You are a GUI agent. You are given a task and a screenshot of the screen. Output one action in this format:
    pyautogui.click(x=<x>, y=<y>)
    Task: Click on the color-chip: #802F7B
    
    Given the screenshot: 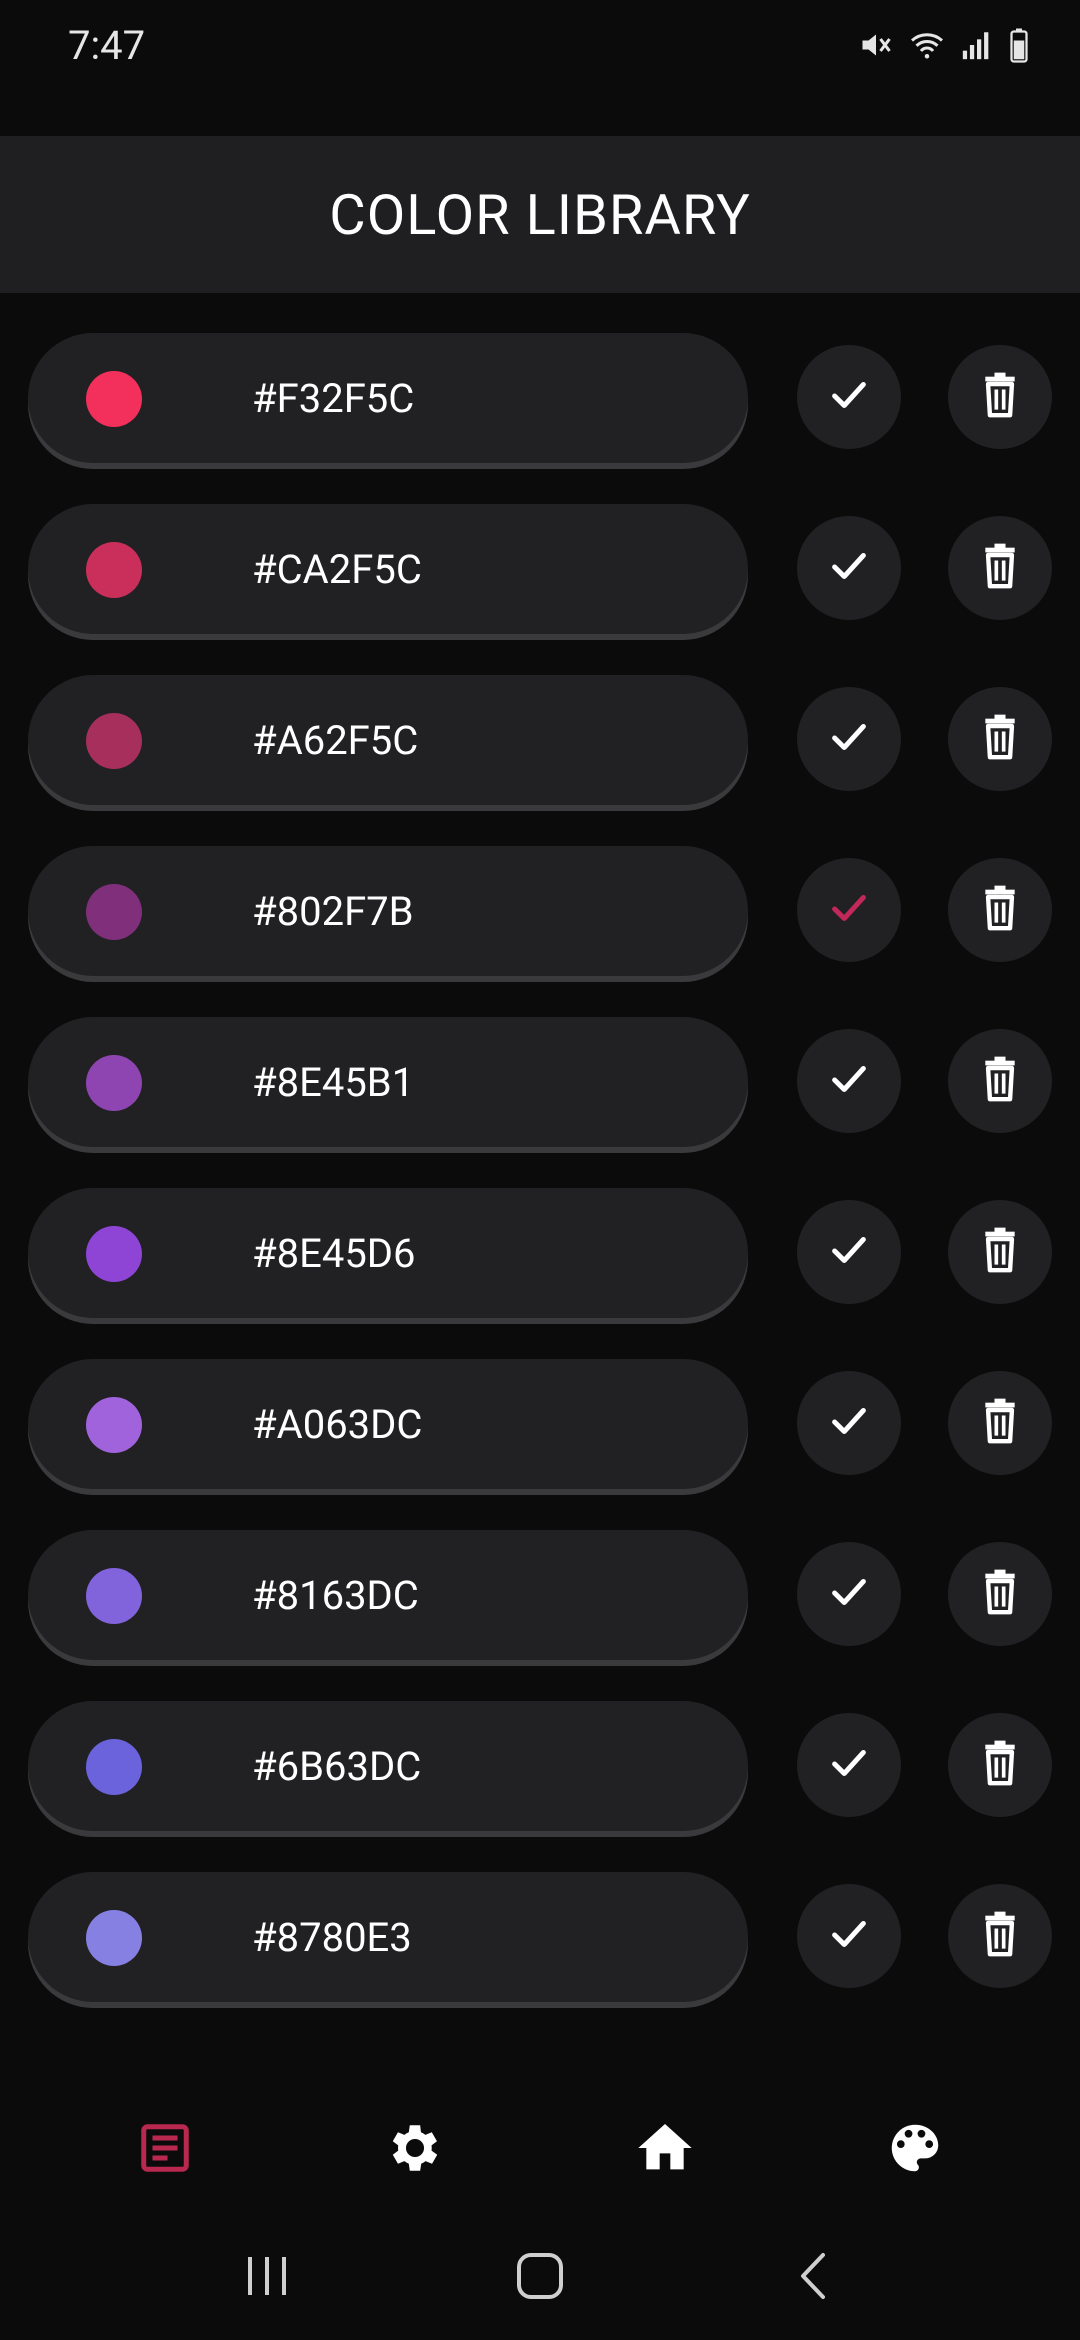 What is the action you would take?
    pyautogui.click(x=388, y=911)
    